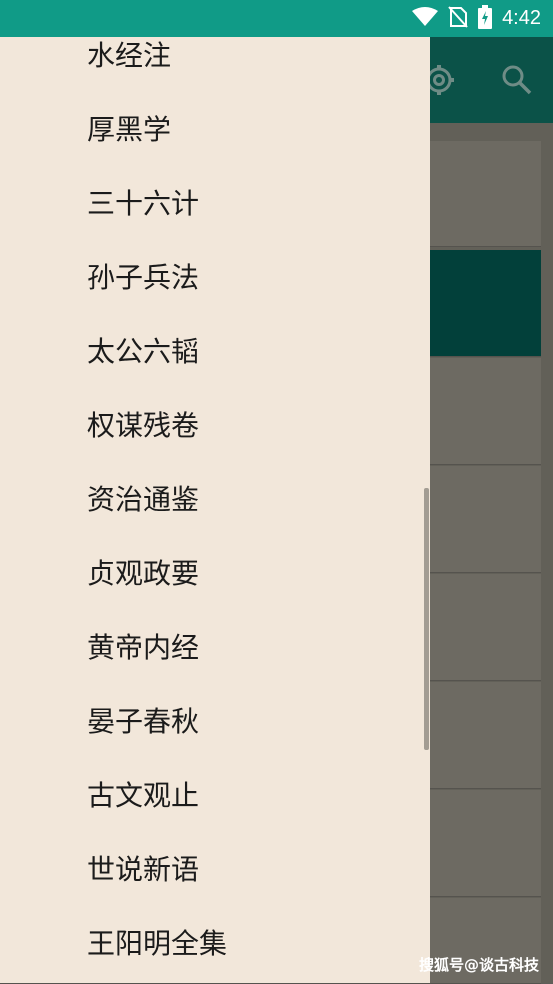  I want to click on drawer-item-label: 贞观政要, so click(143, 573).